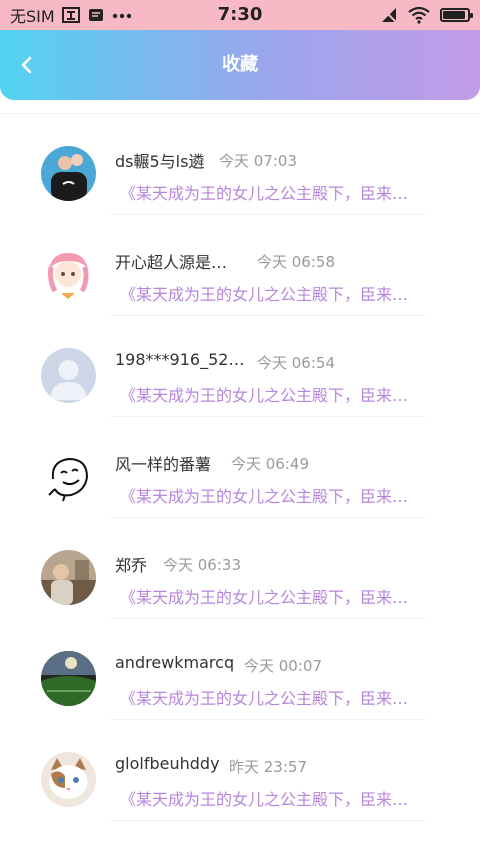 The height and width of the screenshot is (854, 480). Describe the element at coordinates (283, 666) in the screenshot. I see `timestamp: 今天 00:07` at that location.